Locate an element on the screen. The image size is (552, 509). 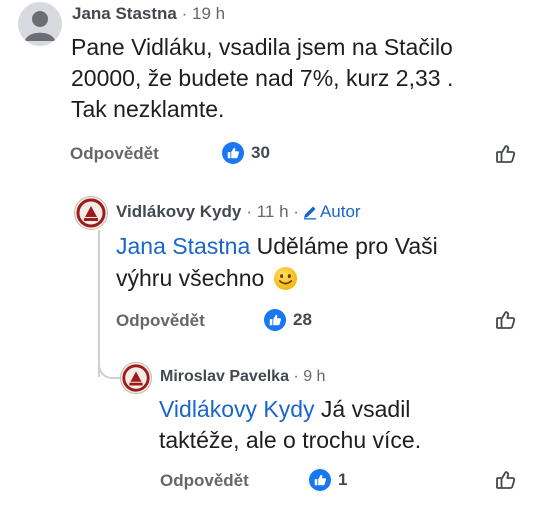
like-count-group: 30 is located at coordinates (246, 153).